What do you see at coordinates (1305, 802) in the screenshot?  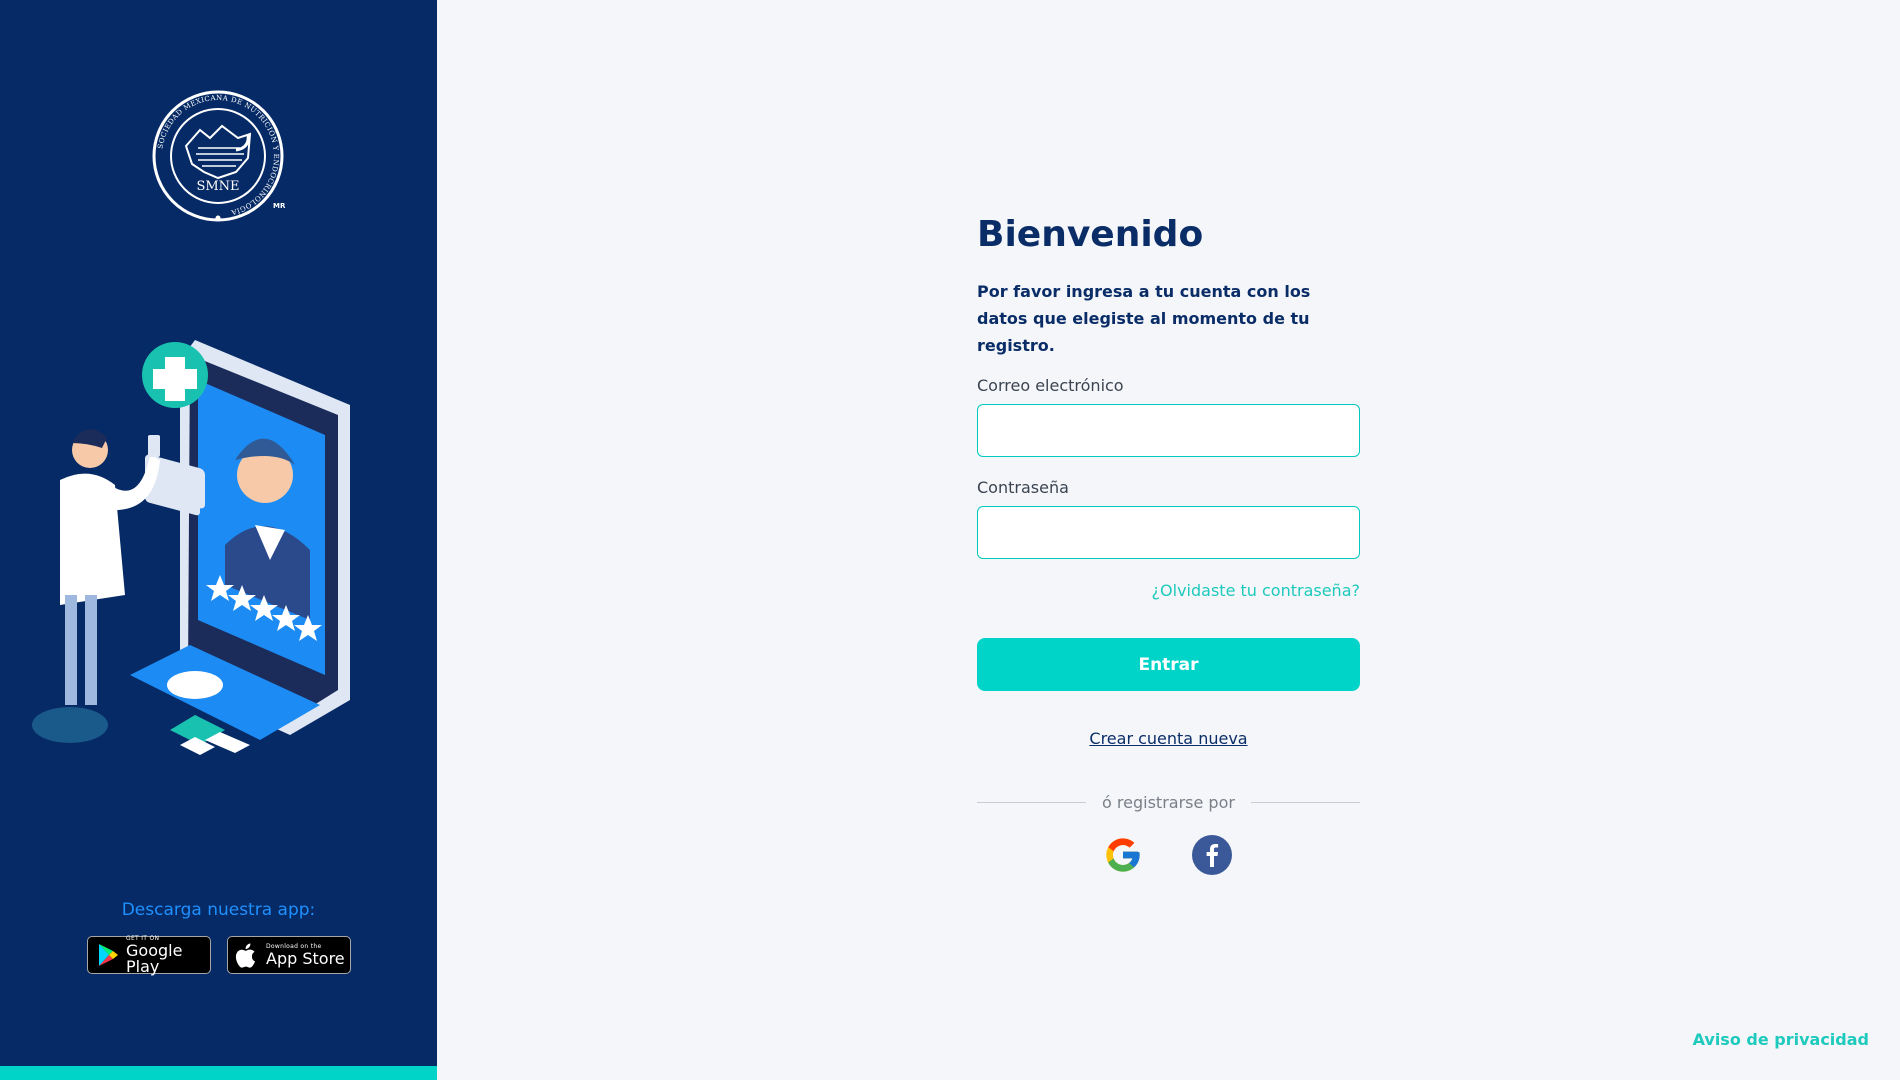 I see `divider-line-right` at bounding box center [1305, 802].